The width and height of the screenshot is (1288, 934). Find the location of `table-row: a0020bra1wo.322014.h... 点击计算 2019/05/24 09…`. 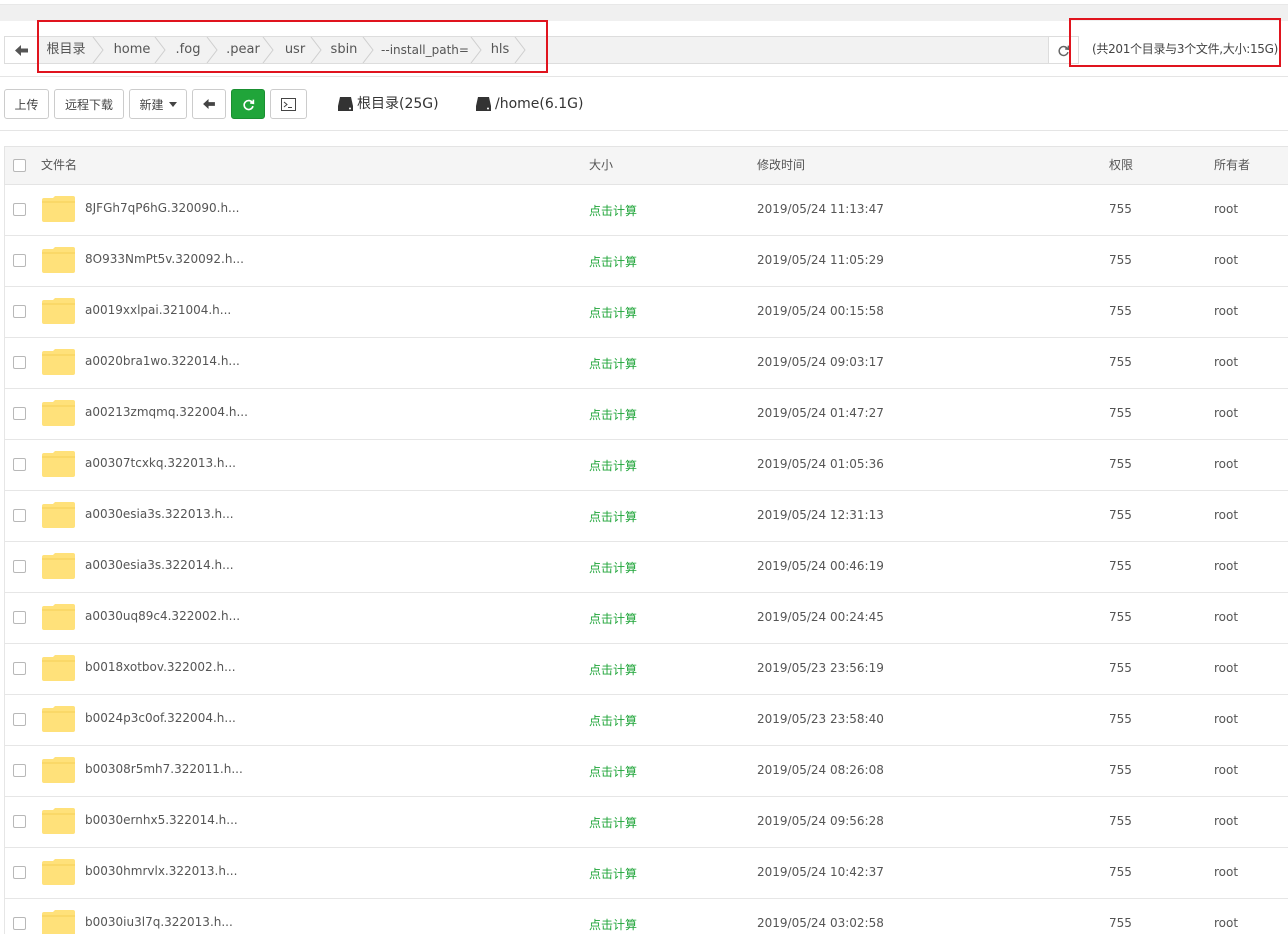

table-row: a0020bra1wo.322014.h... 点击计算 2019/05/24 09… is located at coordinates (646, 363).